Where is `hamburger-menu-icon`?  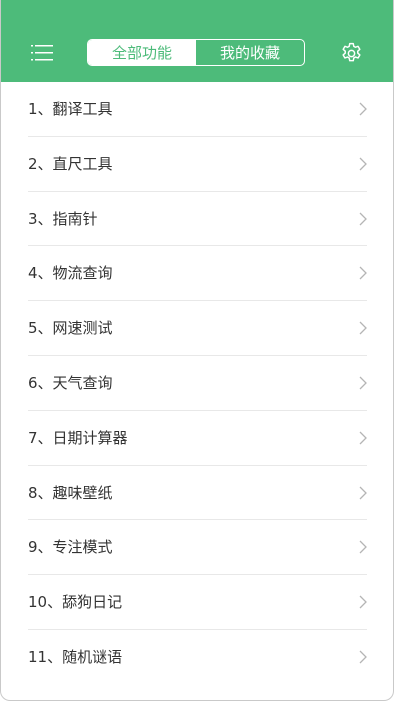 hamburger-menu-icon is located at coordinates (42, 53).